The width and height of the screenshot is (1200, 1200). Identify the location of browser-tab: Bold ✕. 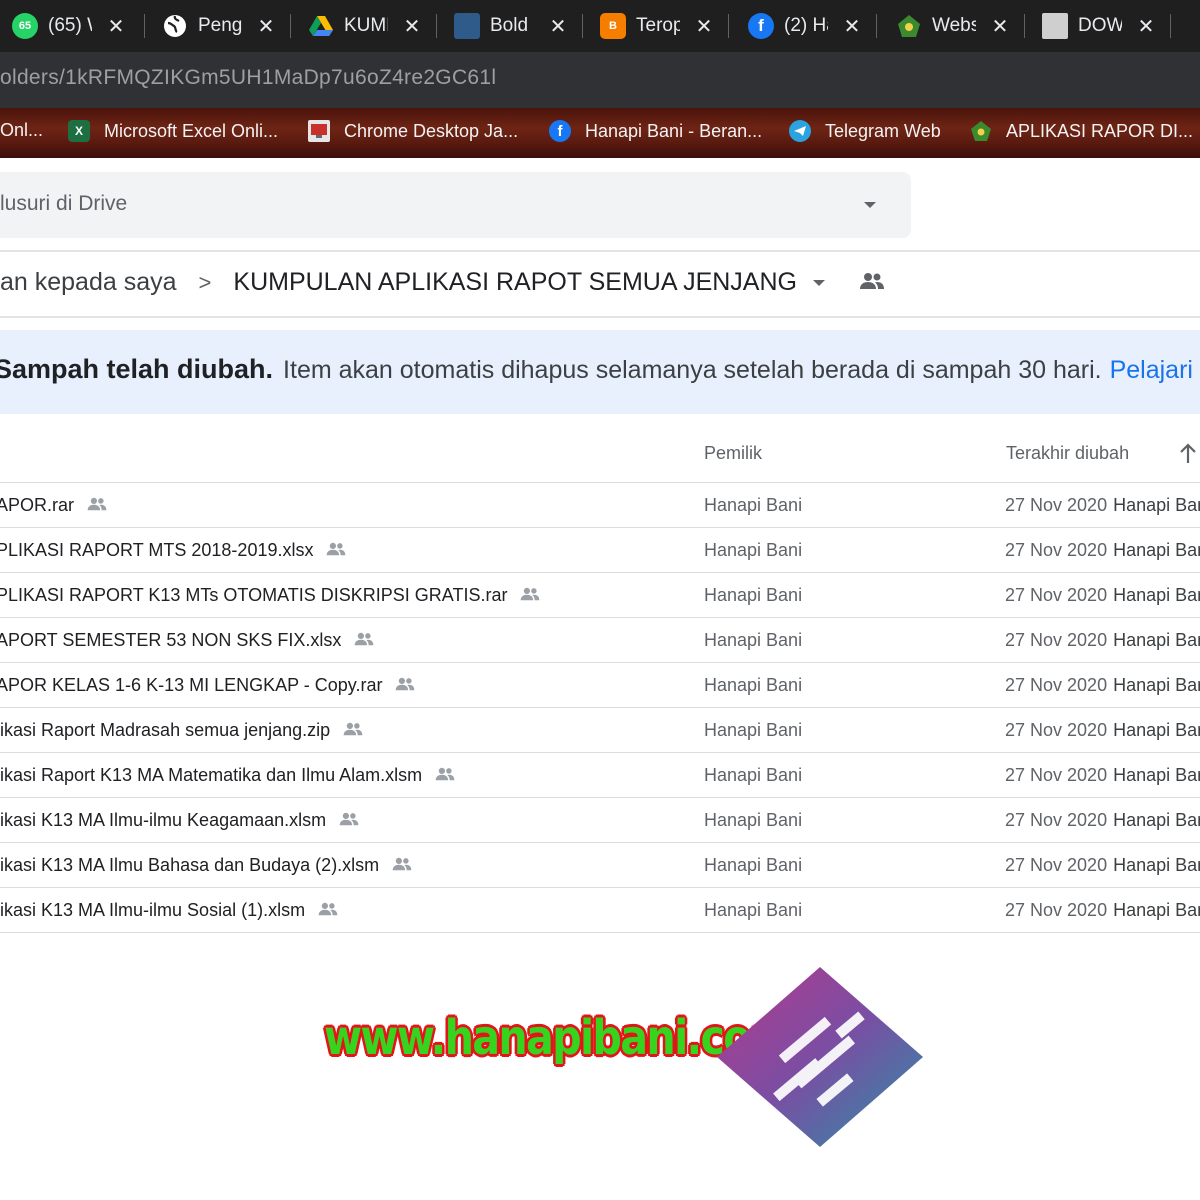
(511, 26).